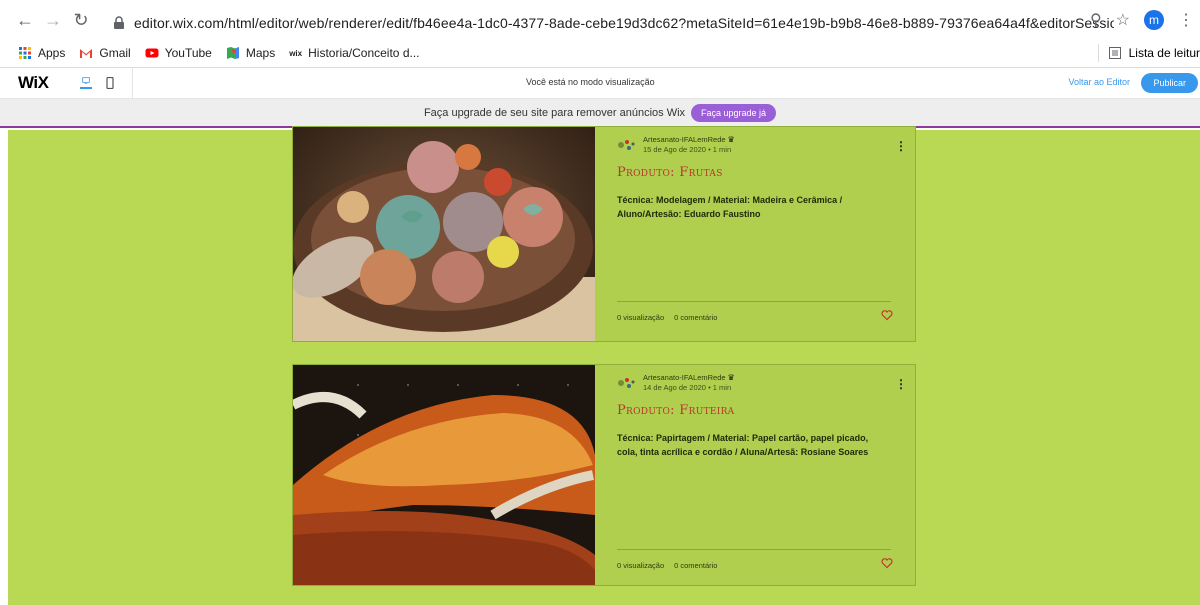  I want to click on device-switcher, so click(106, 83).